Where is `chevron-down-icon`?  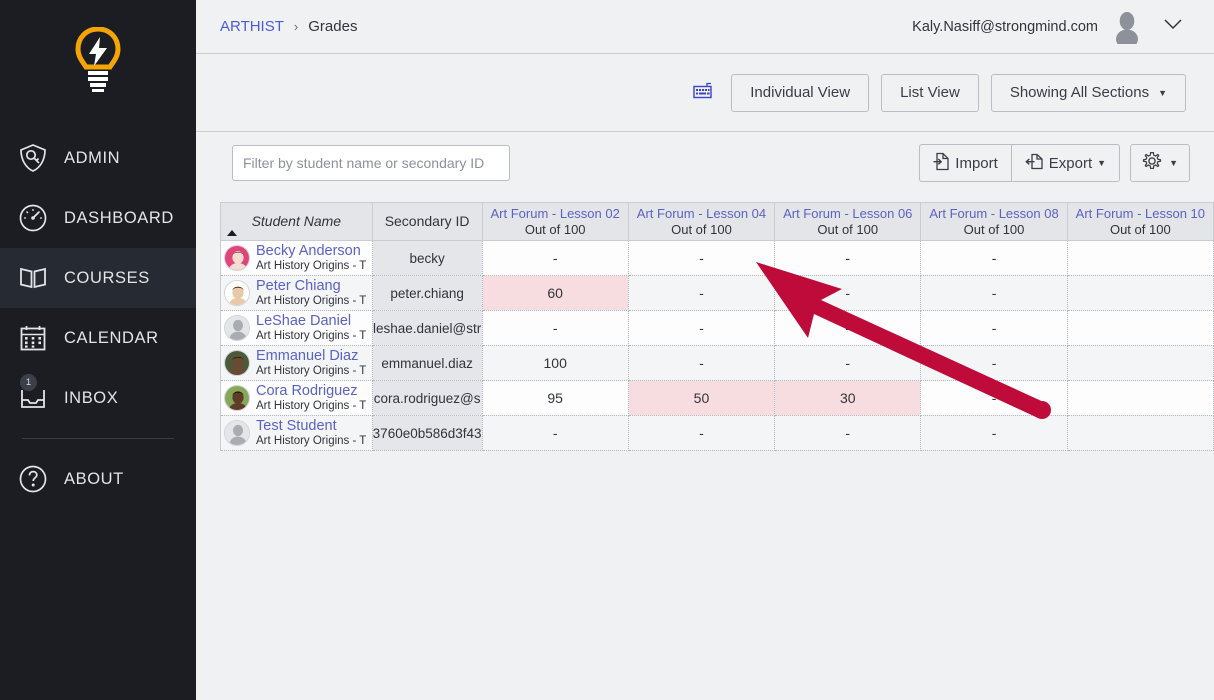
chevron-down-icon is located at coordinates (1173, 26).